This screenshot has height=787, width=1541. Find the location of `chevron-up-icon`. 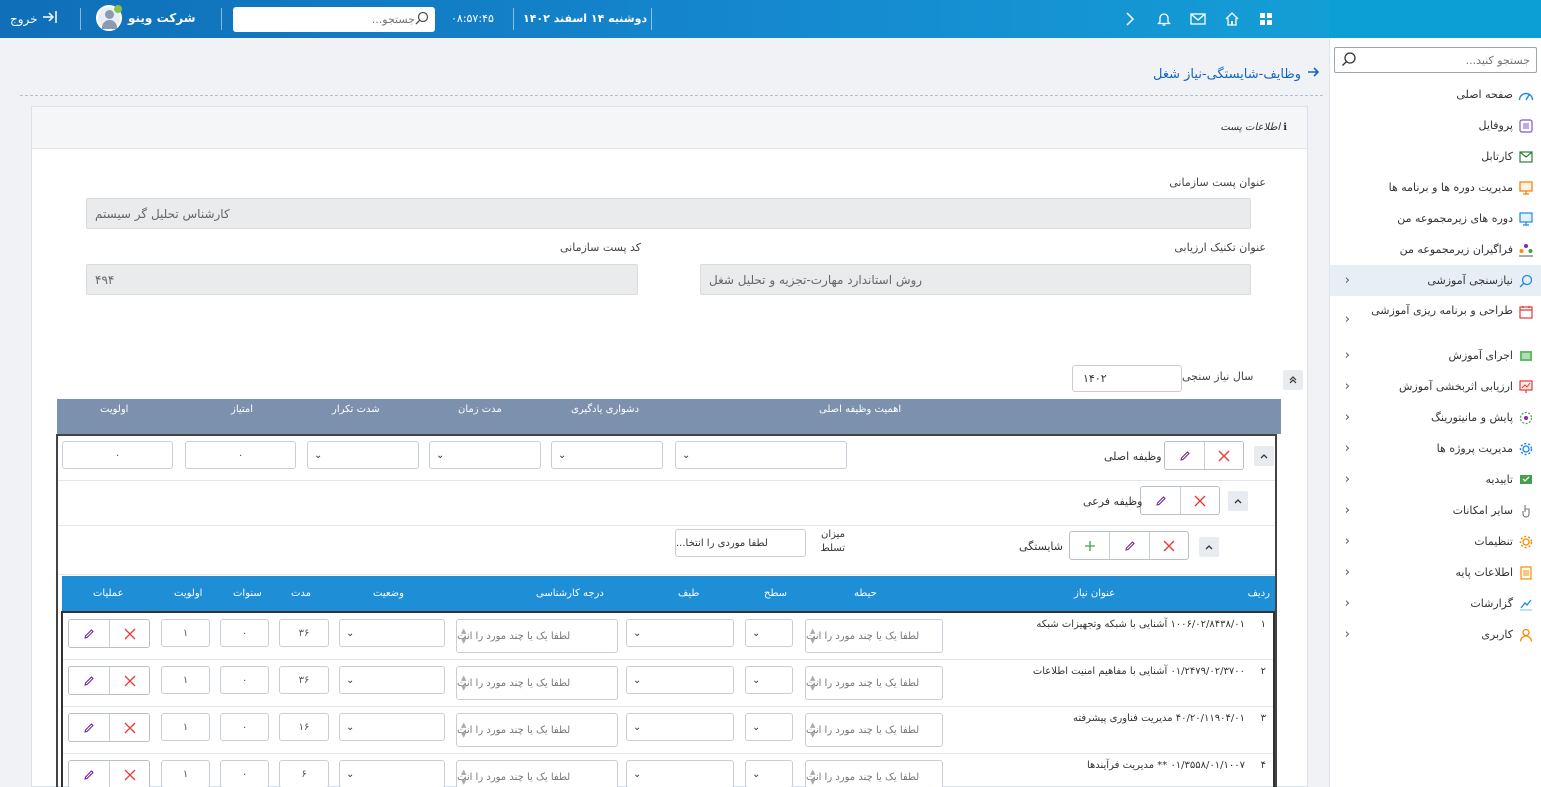

chevron-up-icon is located at coordinates (1264, 456).